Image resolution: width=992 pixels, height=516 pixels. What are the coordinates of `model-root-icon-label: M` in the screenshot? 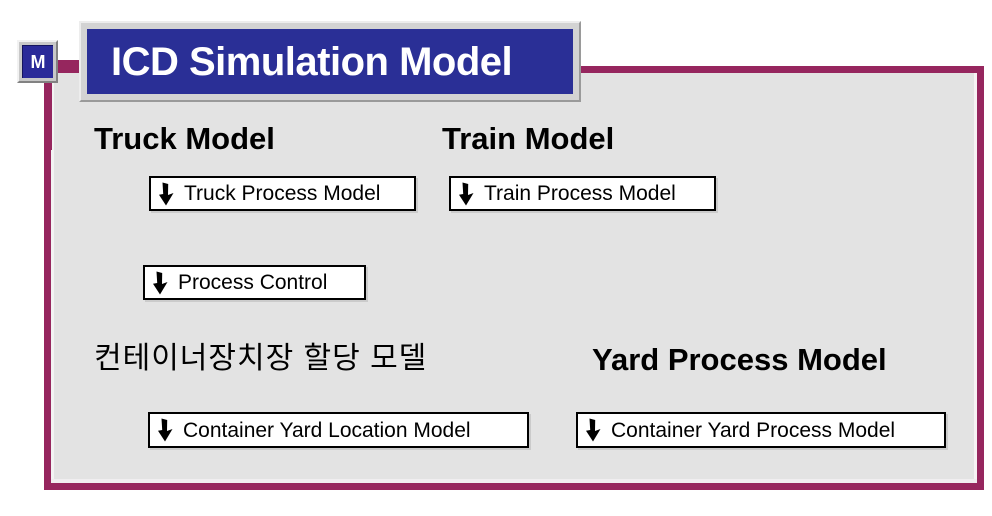 It's located at (37, 61).